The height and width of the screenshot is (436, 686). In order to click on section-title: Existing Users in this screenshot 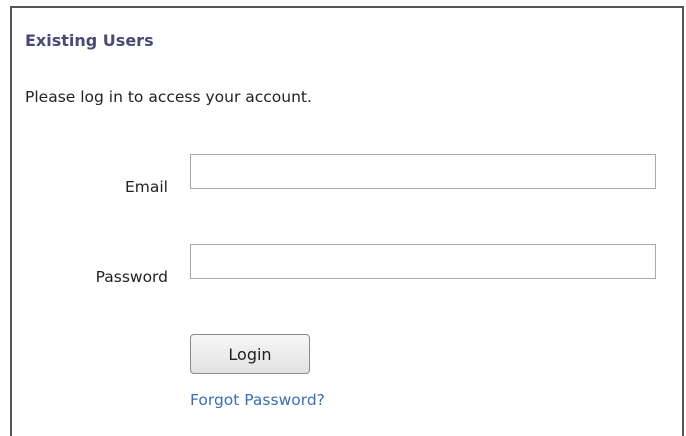, I will do `click(89, 40)`.